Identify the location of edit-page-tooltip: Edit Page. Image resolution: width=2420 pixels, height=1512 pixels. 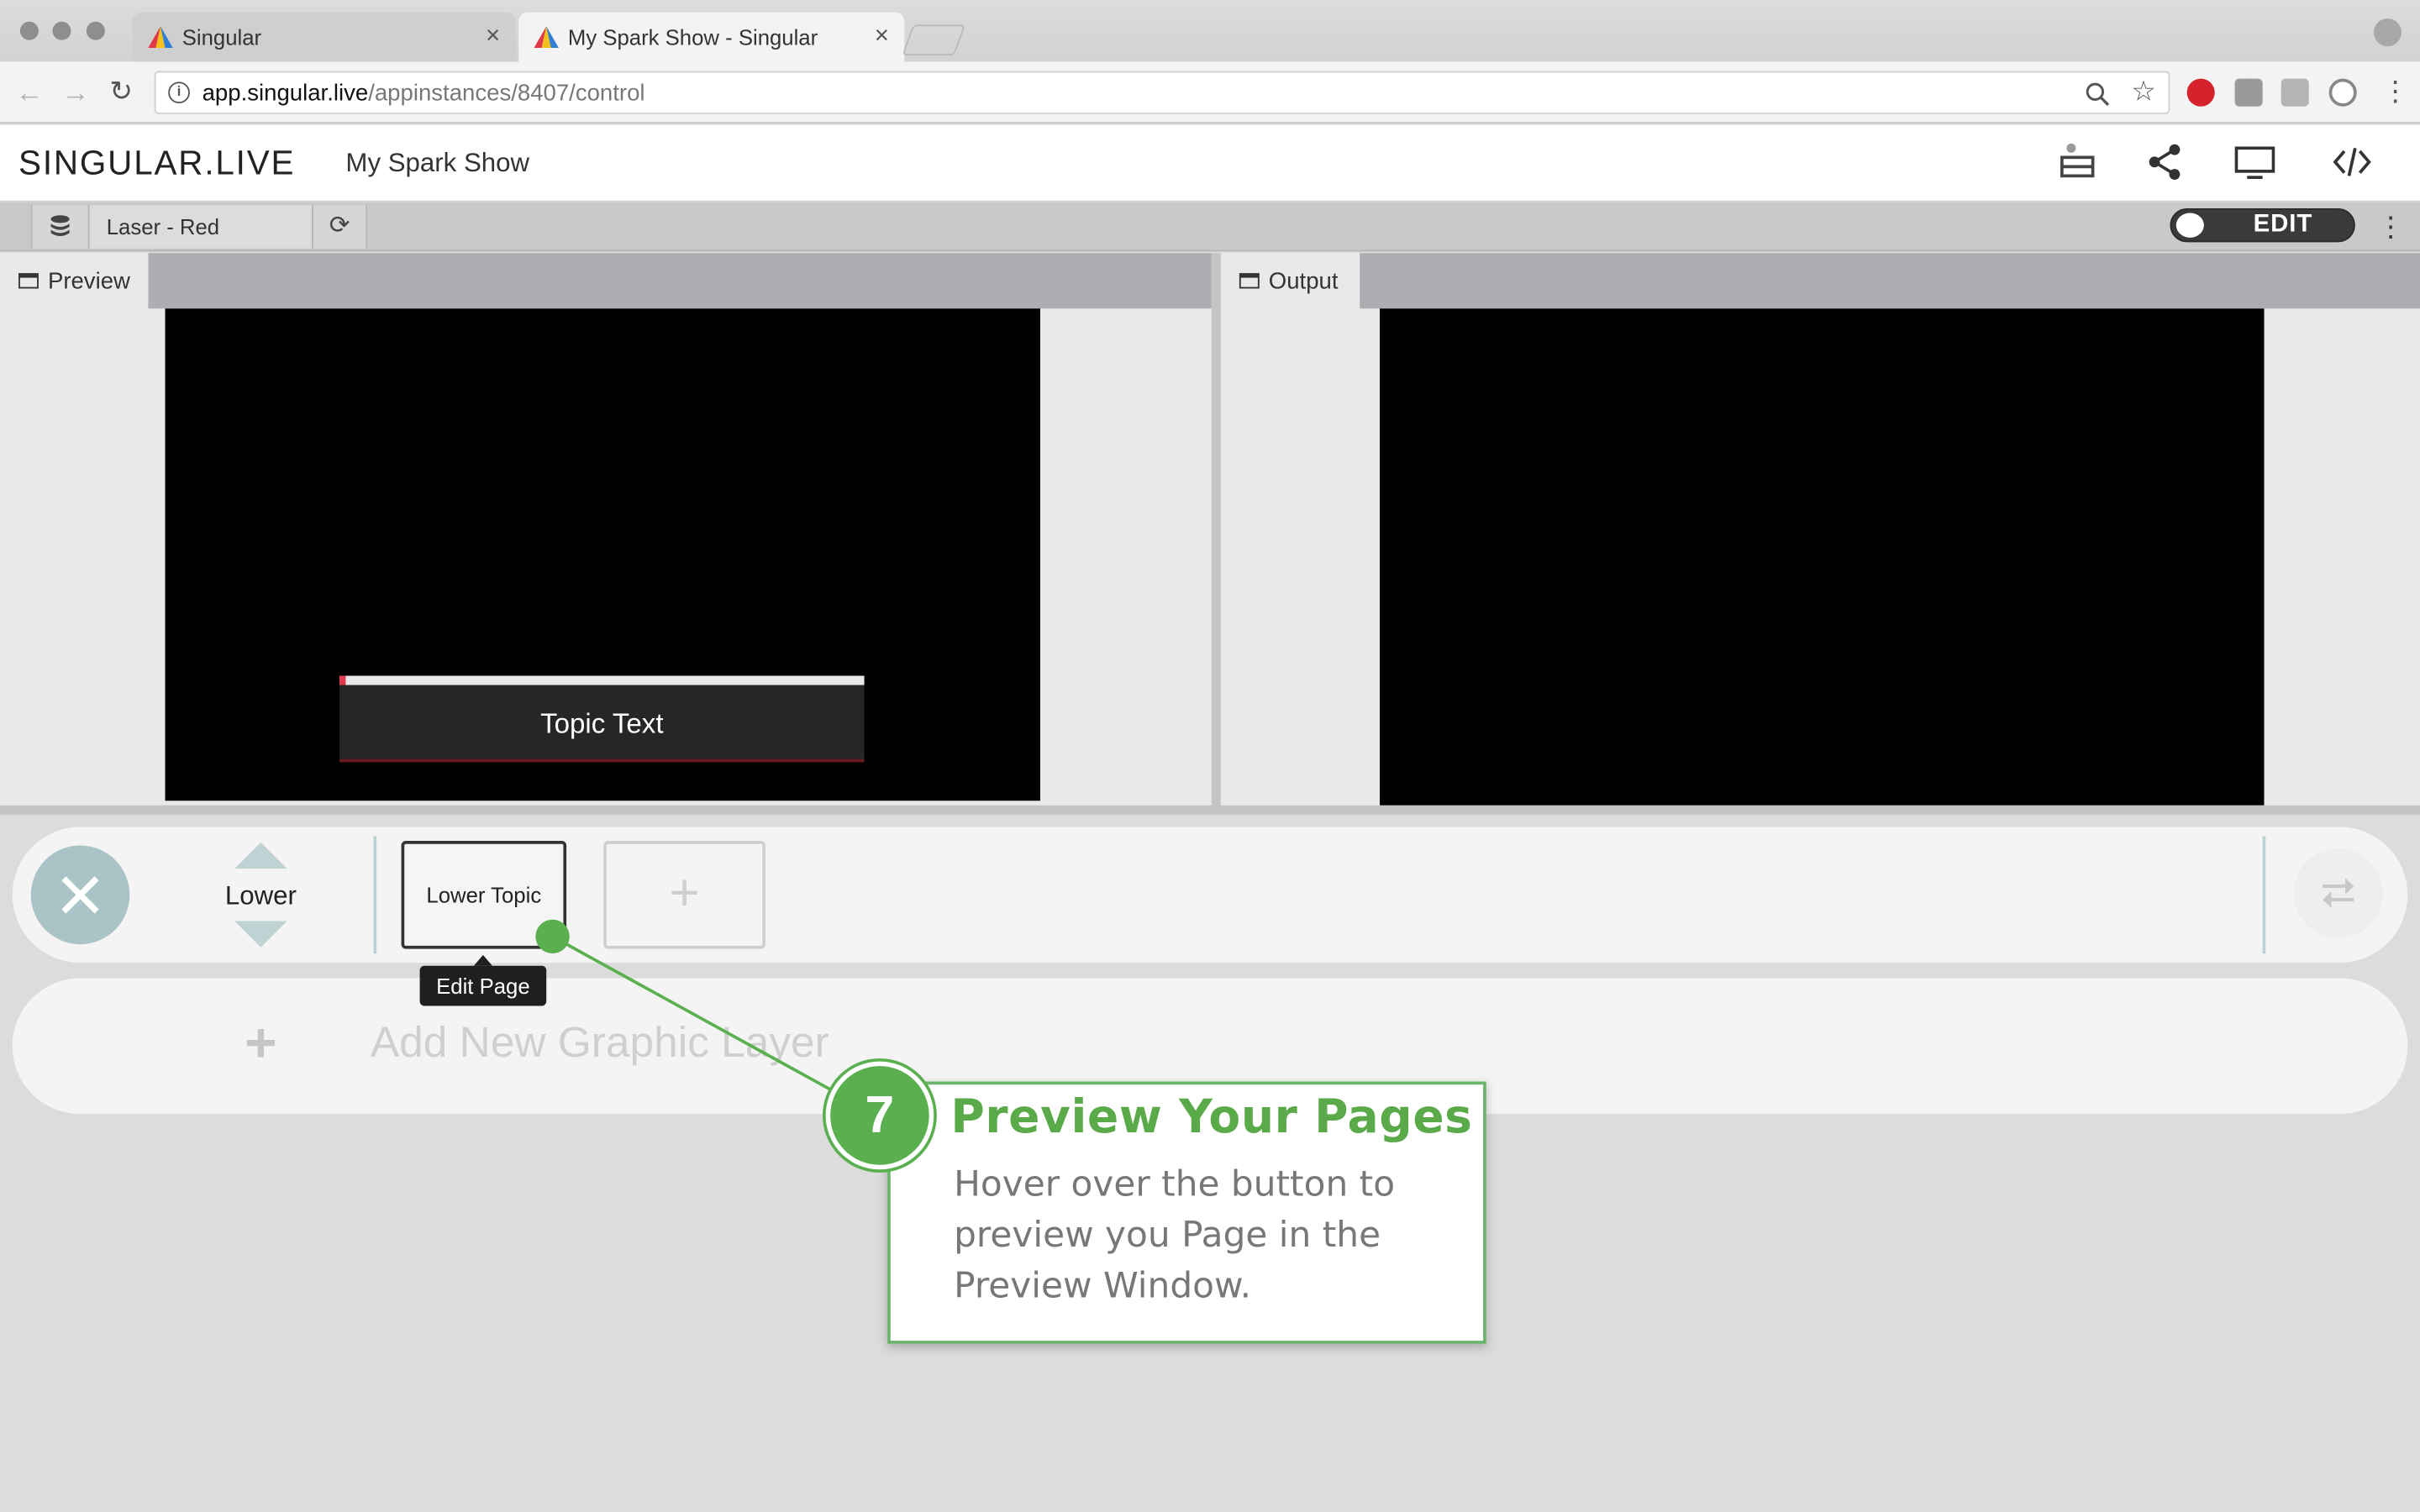
(483, 985).